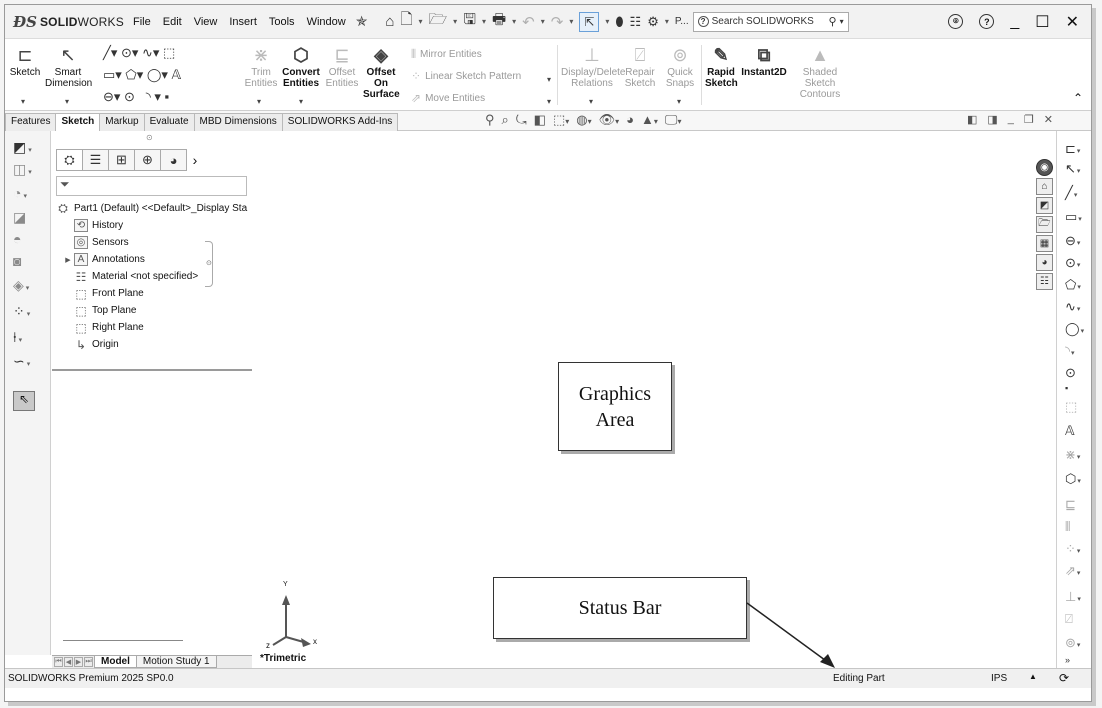 Image resolution: width=1102 pixels, height=708 pixels. What do you see at coordinates (1072, 307) in the screenshot?
I see `spline-palette-icon: ∿▾` at bounding box center [1072, 307].